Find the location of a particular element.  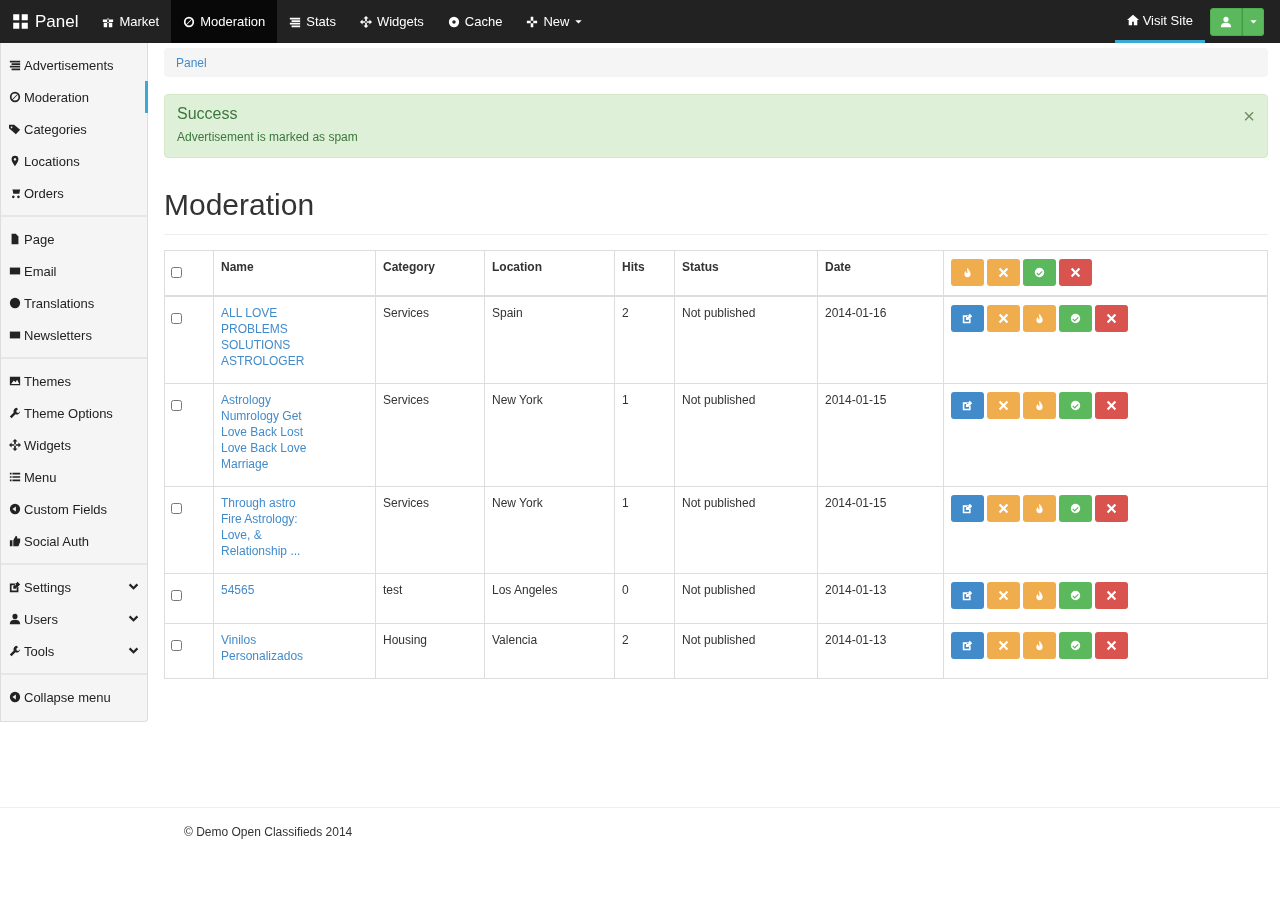

sidebar-item: Settings is located at coordinates (74, 587).